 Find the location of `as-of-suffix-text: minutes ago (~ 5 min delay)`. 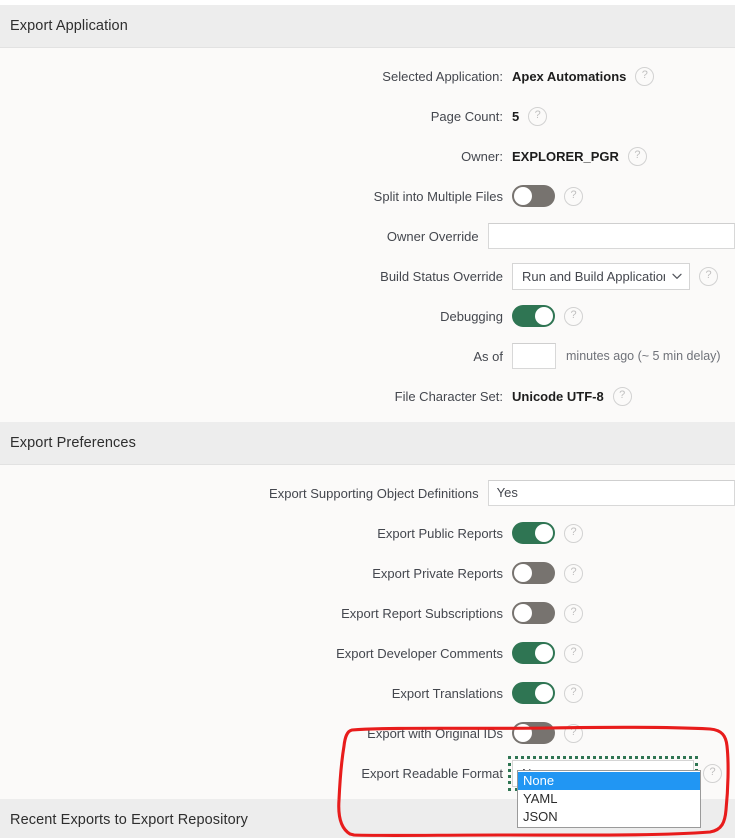

as-of-suffix-text: minutes ago (~ 5 min delay) is located at coordinates (643, 356).